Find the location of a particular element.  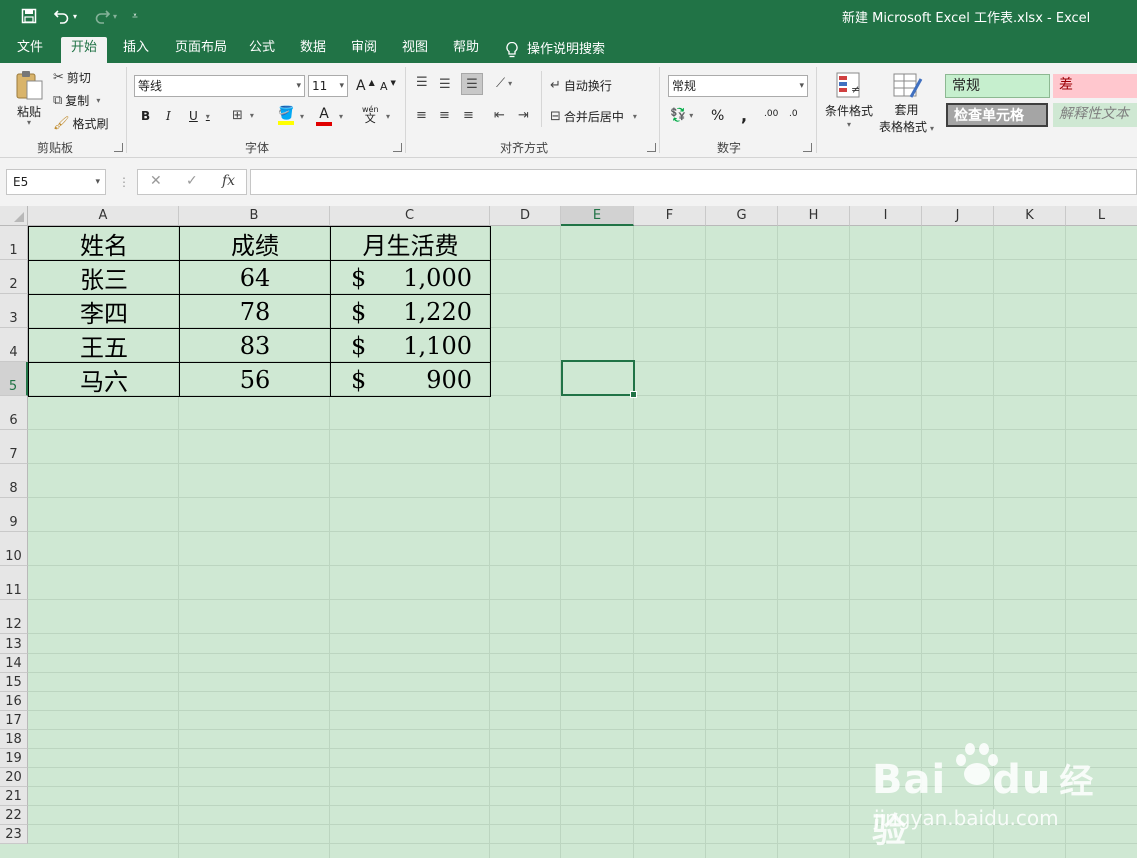

cell-a5: 马六 is located at coordinates (104, 379).